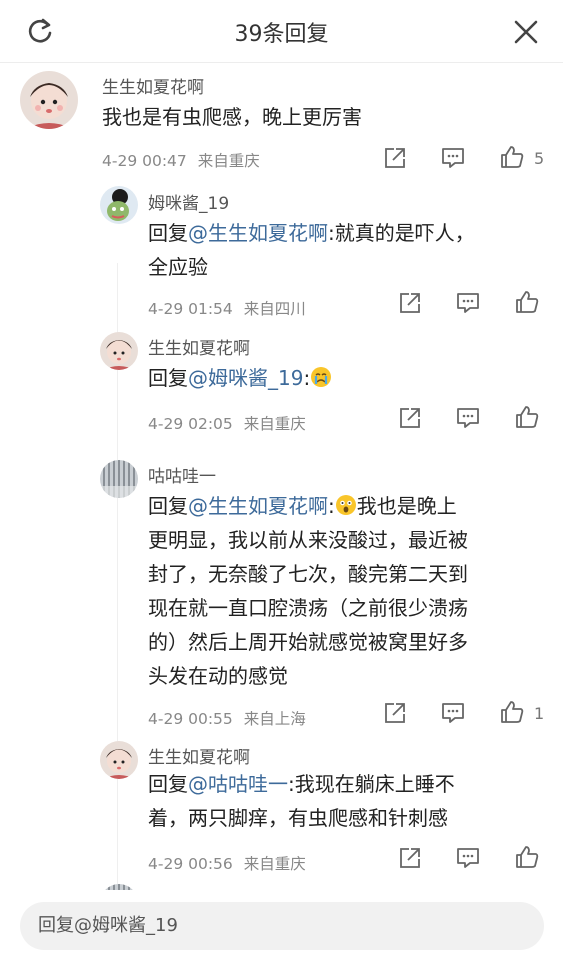 The width and height of the screenshot is (563, 960). I want to click on reply-meta: 4-29 02:05 来自重庆, so click(227, 423).